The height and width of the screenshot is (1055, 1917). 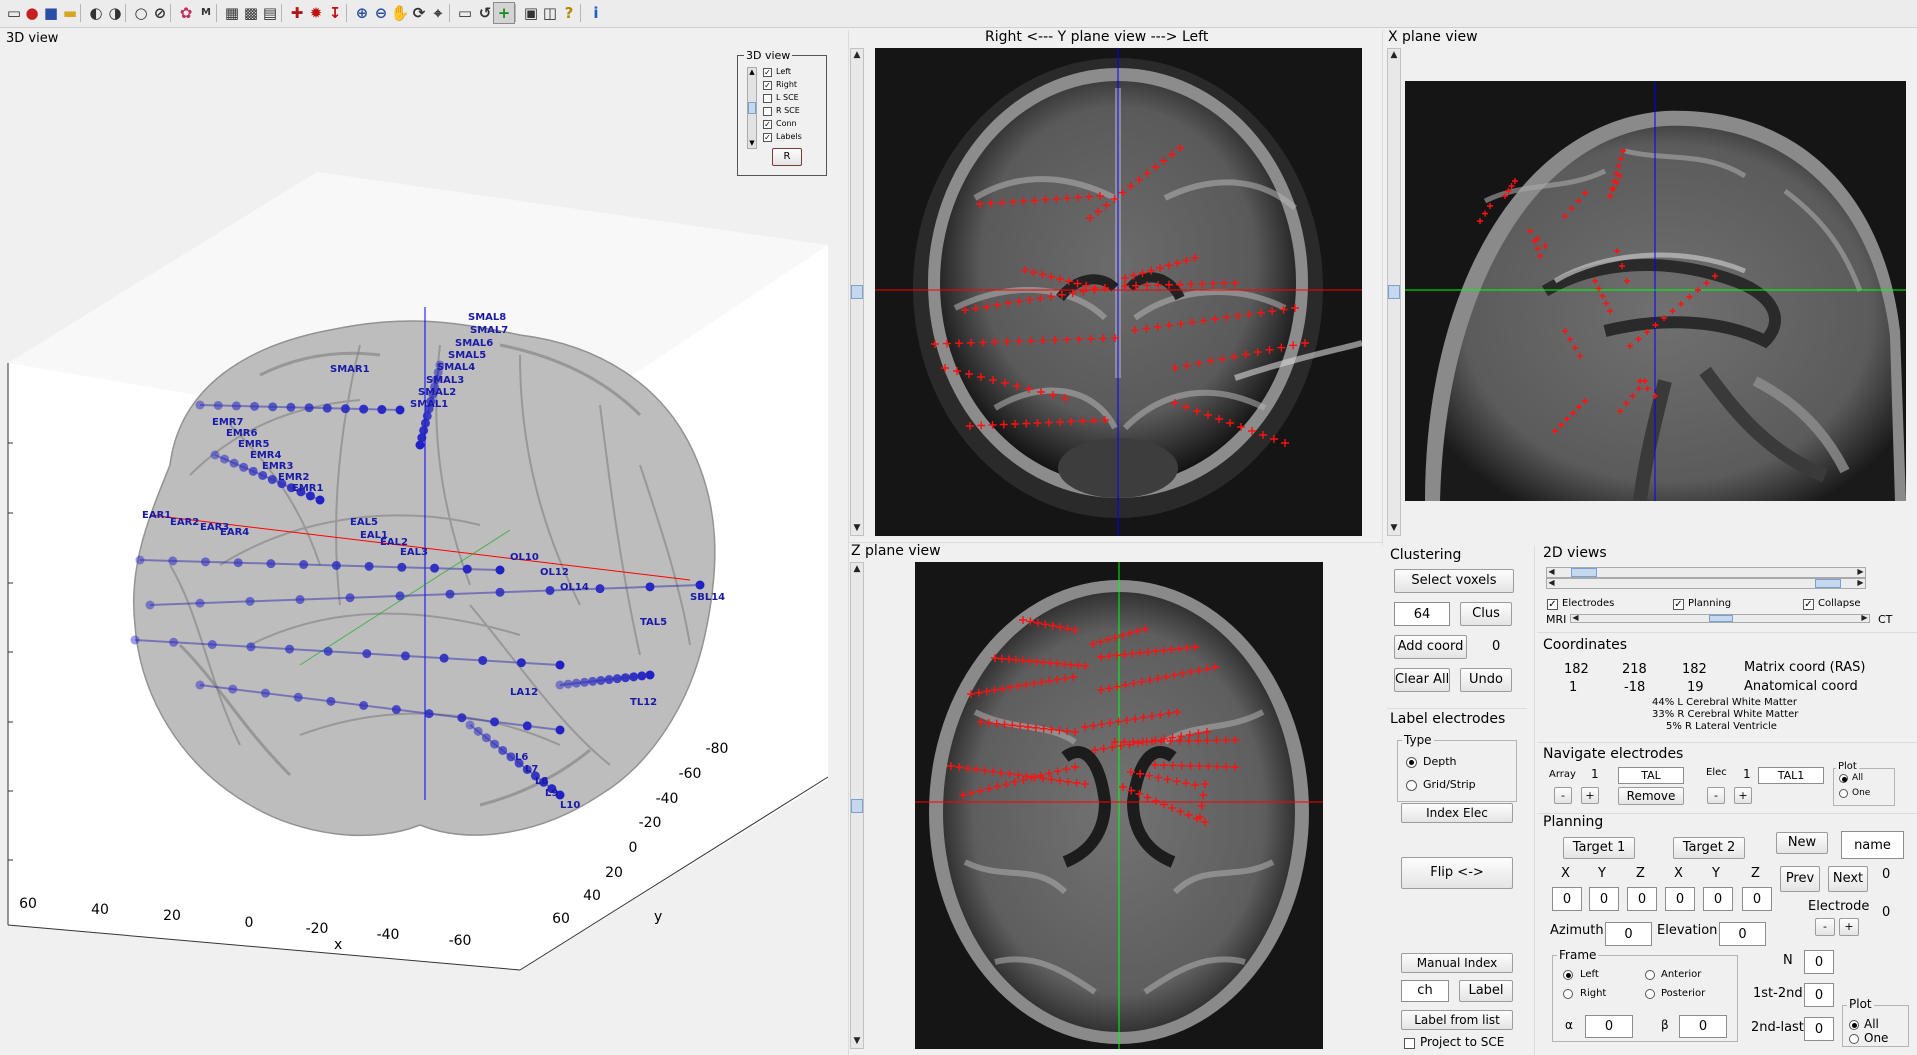 What do you see at coordinates (1819, 962) in the screenshot?
I see `n-input` at bounding box center [1819, 962].